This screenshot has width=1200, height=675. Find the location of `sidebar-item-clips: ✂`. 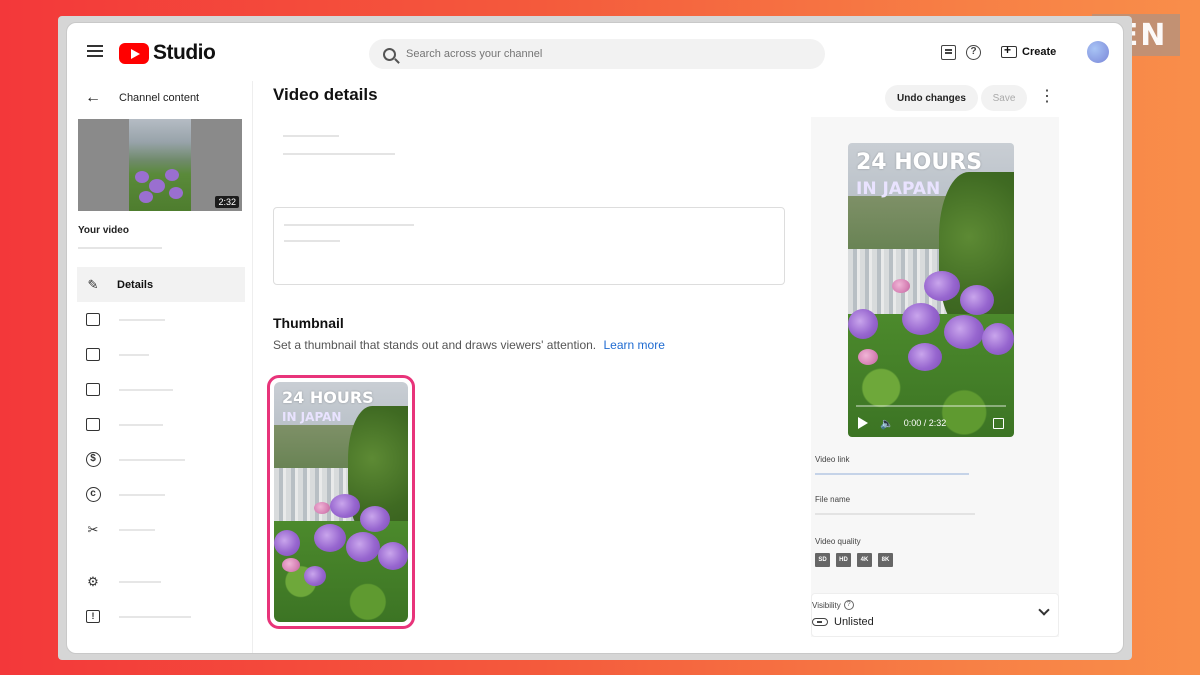

sidebar-item-clips: ✂ is located at coordinates (161, 529).